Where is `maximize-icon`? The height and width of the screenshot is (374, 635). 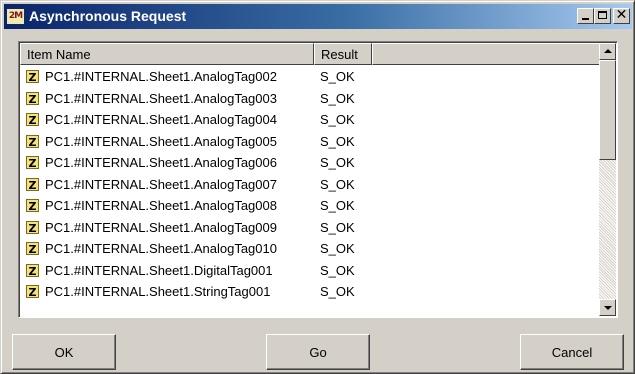
maximize-icon is located at coordinates (602, 15).